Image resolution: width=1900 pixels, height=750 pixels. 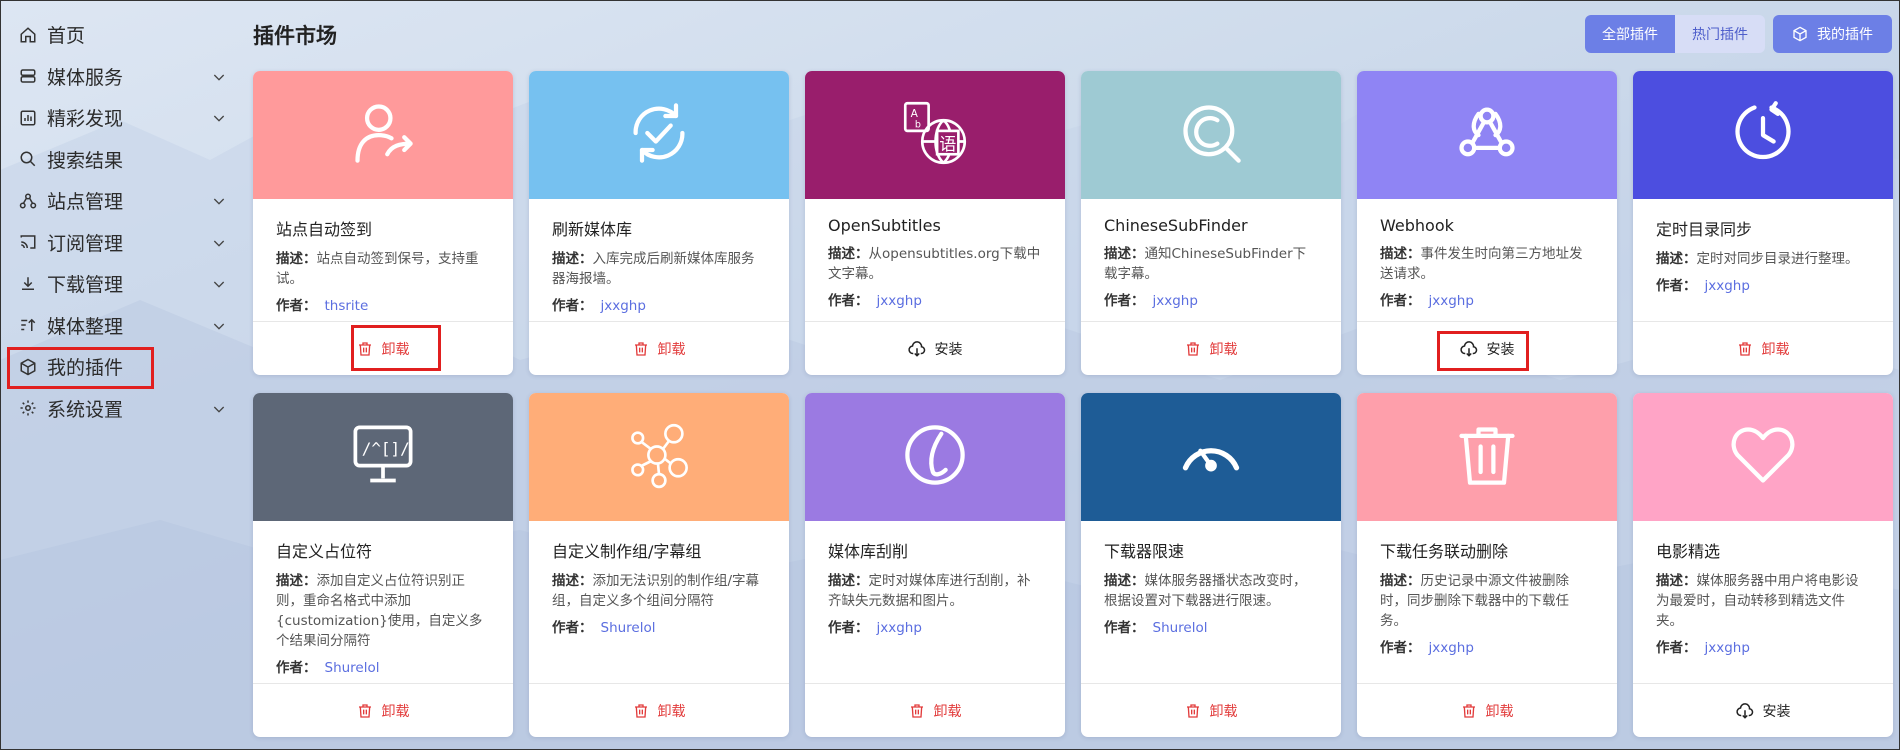 I want to click on sidebar-item-media-service: 媒体服务, so click(x=120, y=77).